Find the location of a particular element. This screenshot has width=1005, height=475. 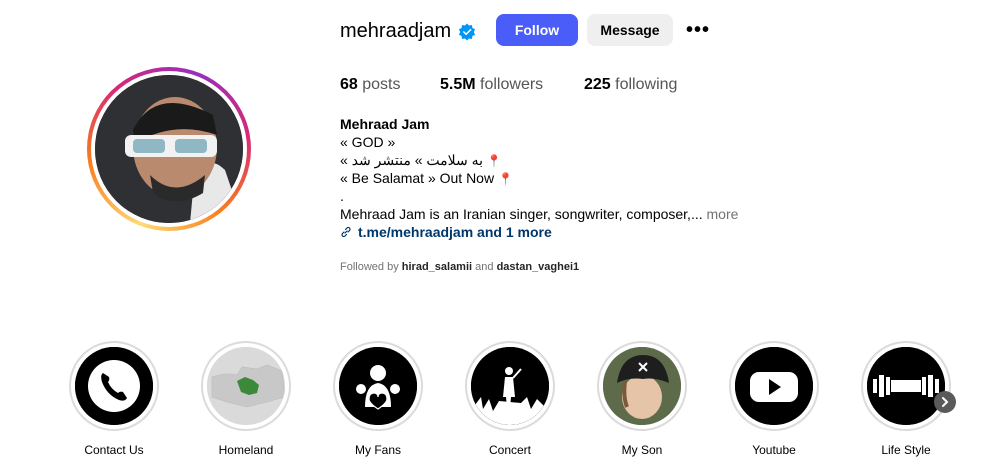

highlight-my-fans: My Fans is located at coordinates (378, 399).